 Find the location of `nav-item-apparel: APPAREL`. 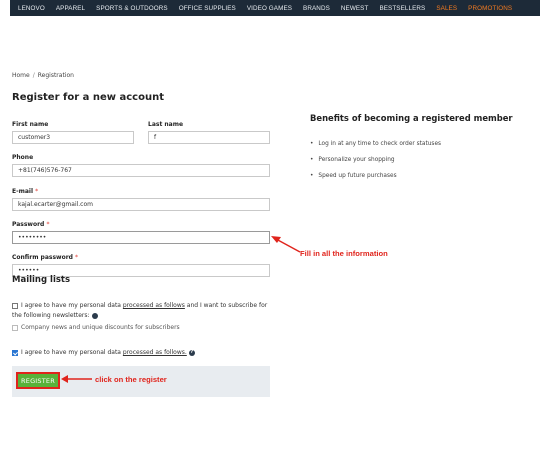

nav-item-apparel: APPAREL is located at coordinates (70, 8).